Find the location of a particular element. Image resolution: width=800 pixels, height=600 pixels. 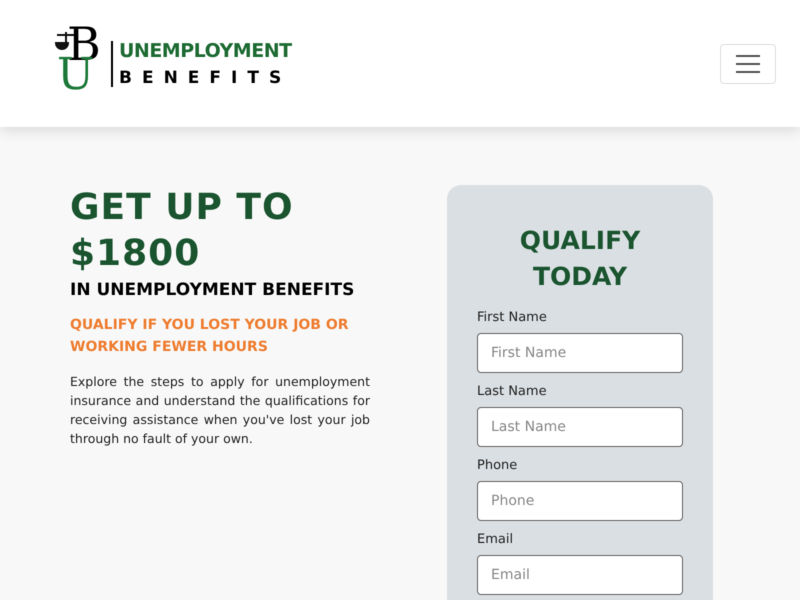

input-field: First Name is located at coordinates (580, 353).